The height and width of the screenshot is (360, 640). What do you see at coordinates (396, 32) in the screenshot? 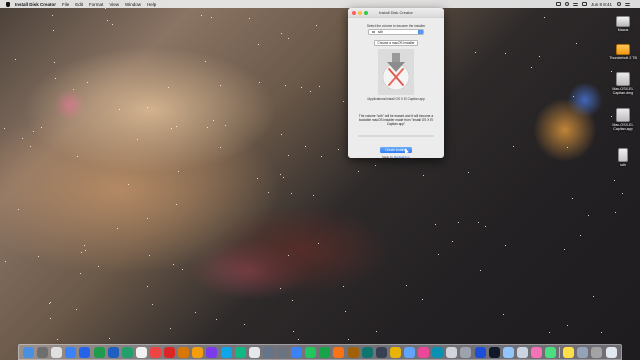
I see `volume-select: sdh ↕` at bounding box center [396, 32].